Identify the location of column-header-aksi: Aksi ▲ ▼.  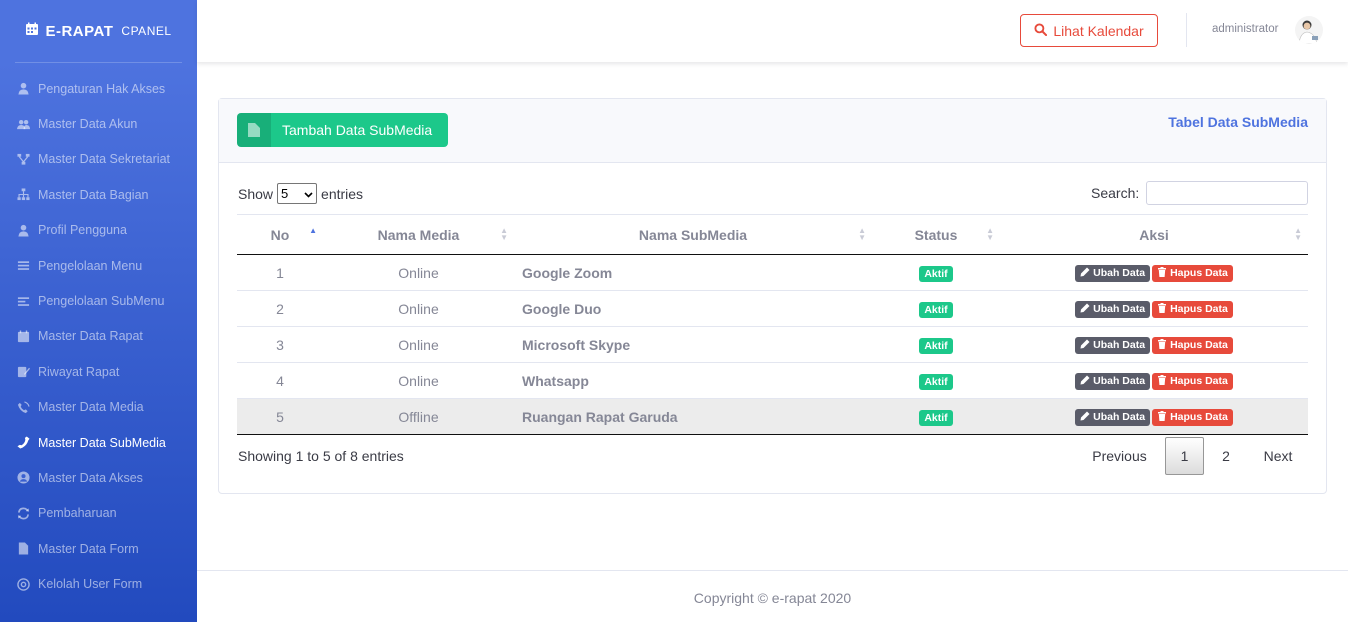
(1154, 235).